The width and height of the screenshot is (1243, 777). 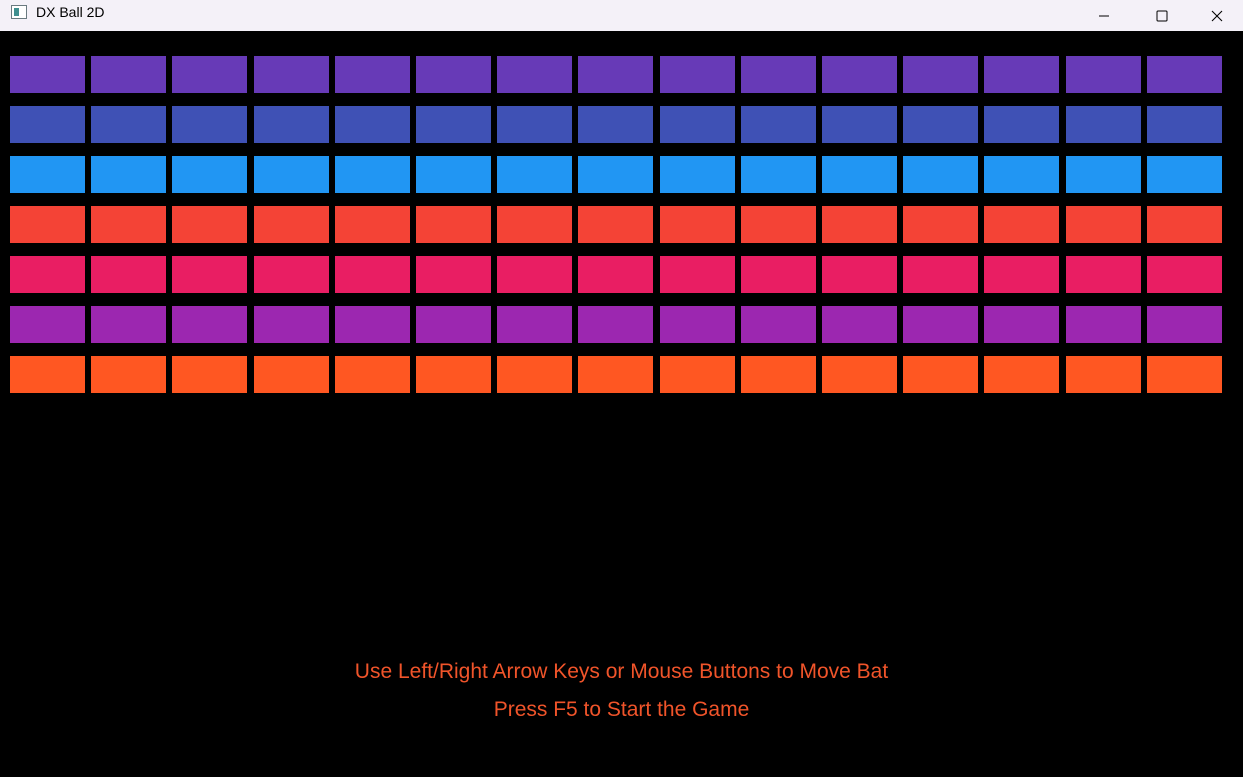 I want to click on maximize-button, so click(x=1162, y=15).